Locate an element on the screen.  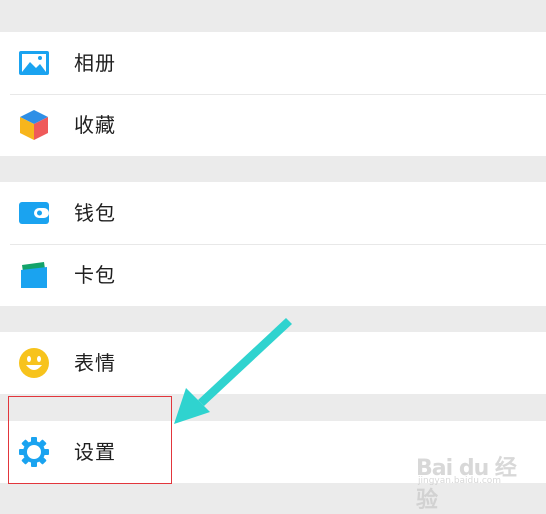
album-icon is located at coordinates (34, 63).